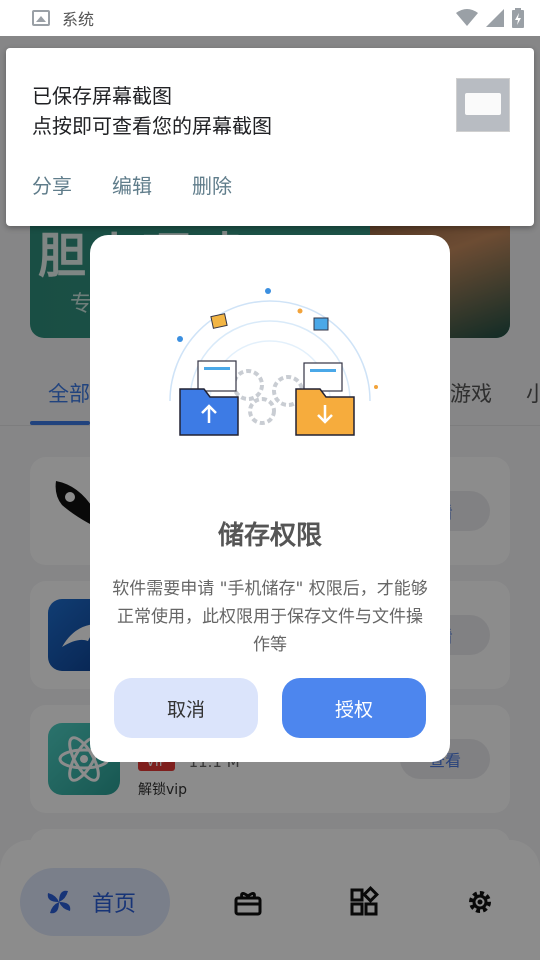  I want to click on notification-actions: 分享 编辑 删除, so click(132, 184).